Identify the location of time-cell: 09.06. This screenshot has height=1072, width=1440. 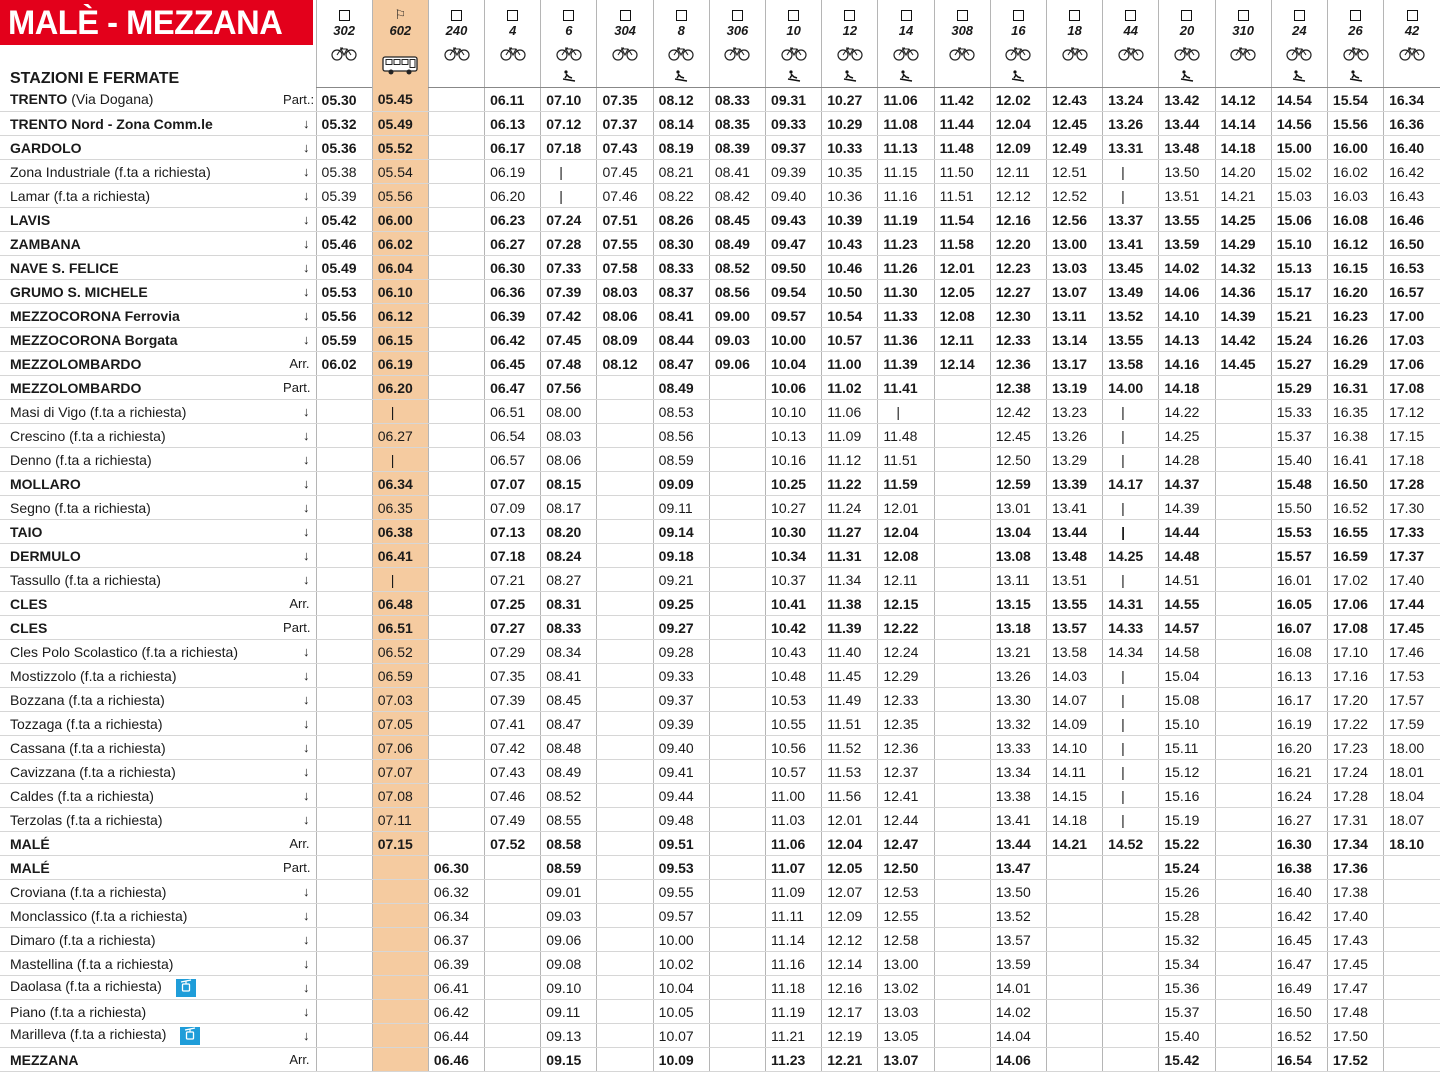
(737, 363).